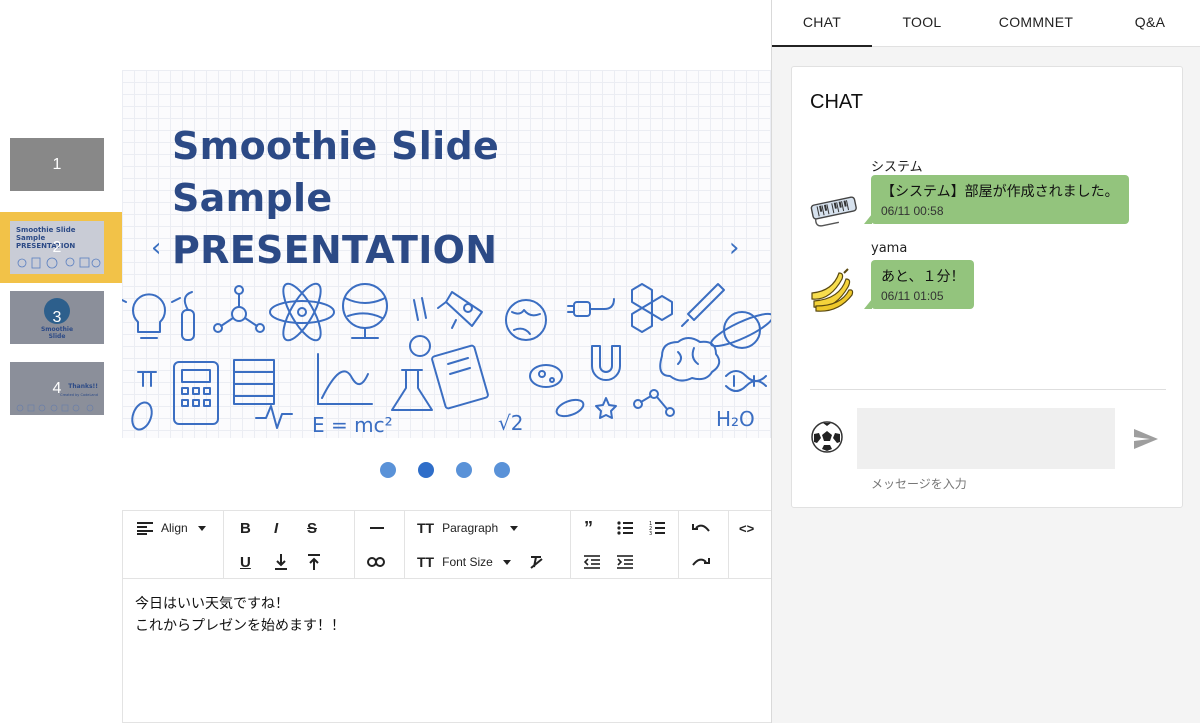 The image size is (1200, 723). Describe the element at coordinates (335, 198) in the screenshot. I see `slide-title: Smoothie Slide Sample PRESENTATION` at that location.